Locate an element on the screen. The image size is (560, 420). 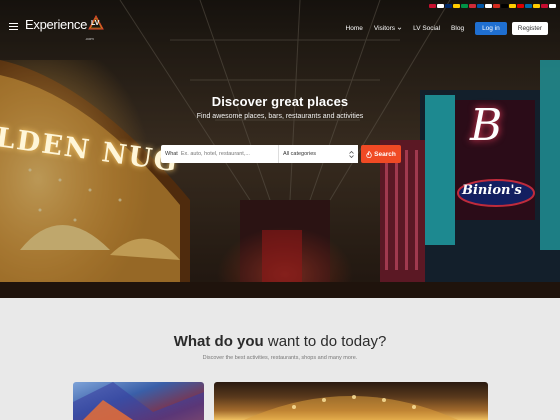
language-flags is located at coordinates (492, 6).